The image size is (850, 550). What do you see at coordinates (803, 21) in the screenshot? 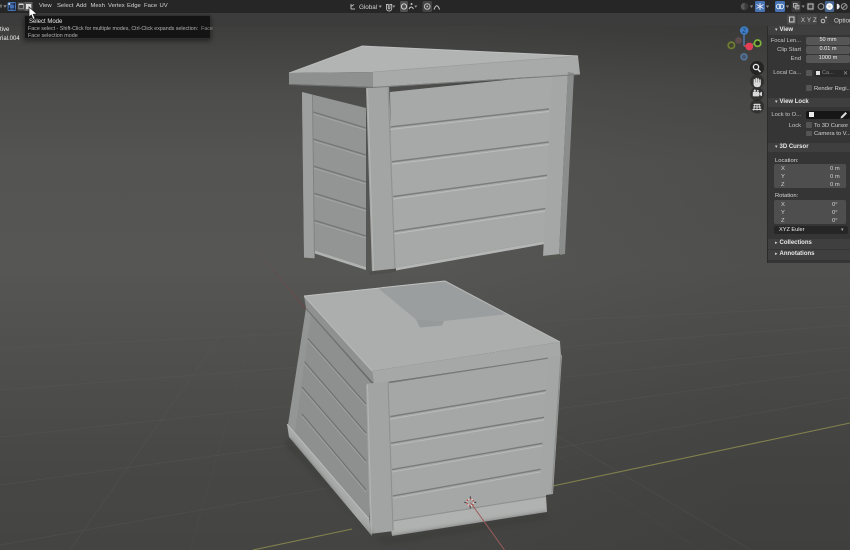
I see `svg-text: X` at bounding box center [803, 21].